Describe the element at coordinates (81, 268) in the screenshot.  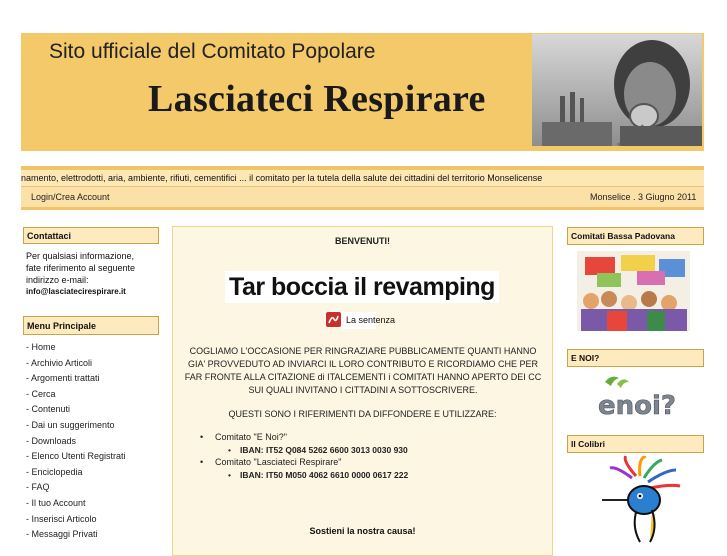
I see `contact-line: fate riferimento al seguente` at that location.